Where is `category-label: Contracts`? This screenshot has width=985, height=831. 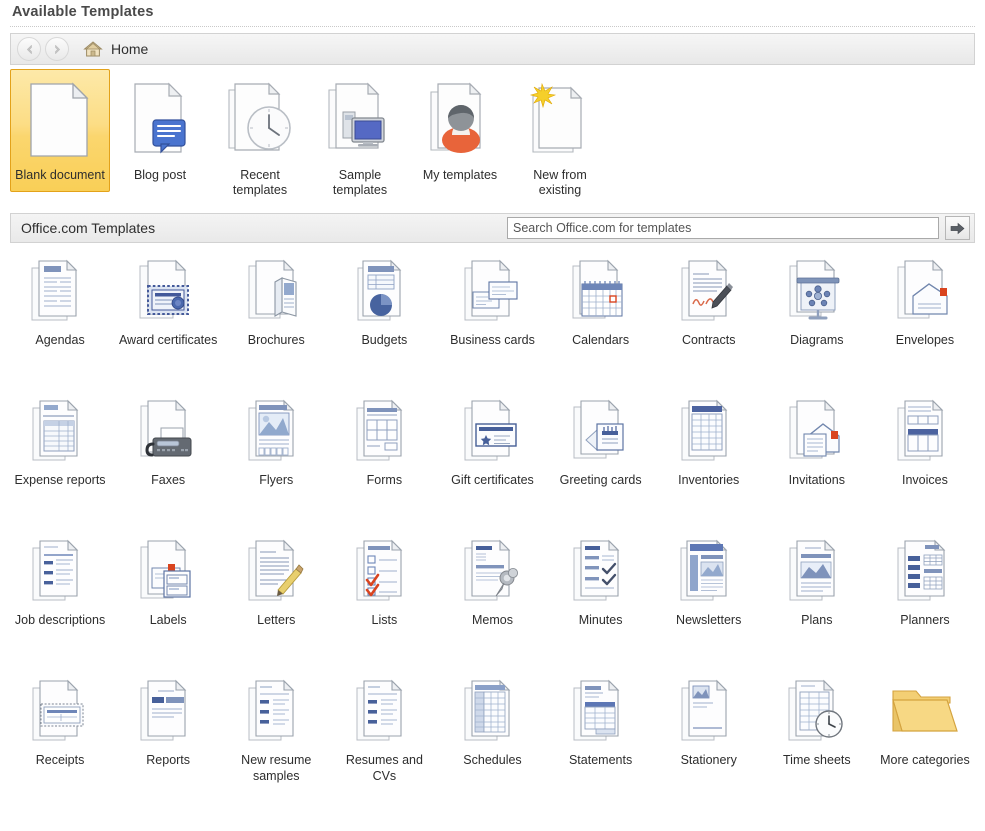
category-label: Contracts is located at coordinates (708, 340).